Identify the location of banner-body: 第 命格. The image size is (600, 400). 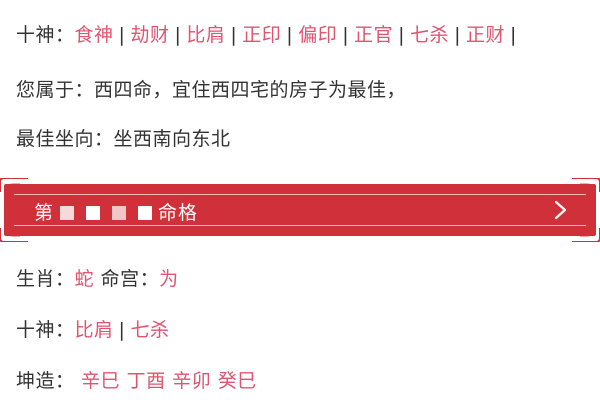
(300, 210).